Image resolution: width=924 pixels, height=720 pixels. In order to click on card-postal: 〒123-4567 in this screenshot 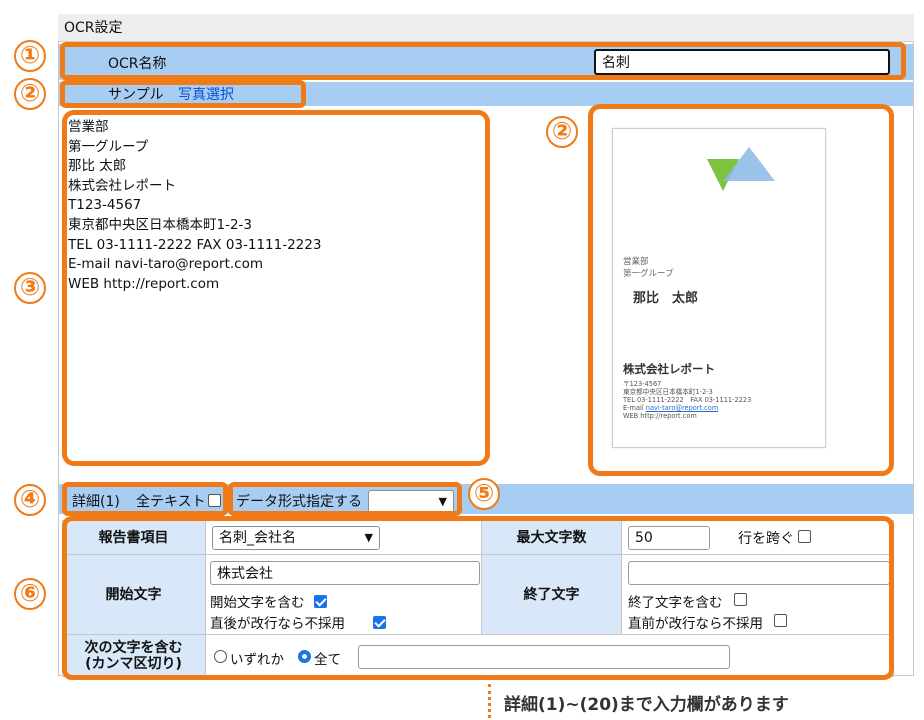, I will do `click(642, 384)`.